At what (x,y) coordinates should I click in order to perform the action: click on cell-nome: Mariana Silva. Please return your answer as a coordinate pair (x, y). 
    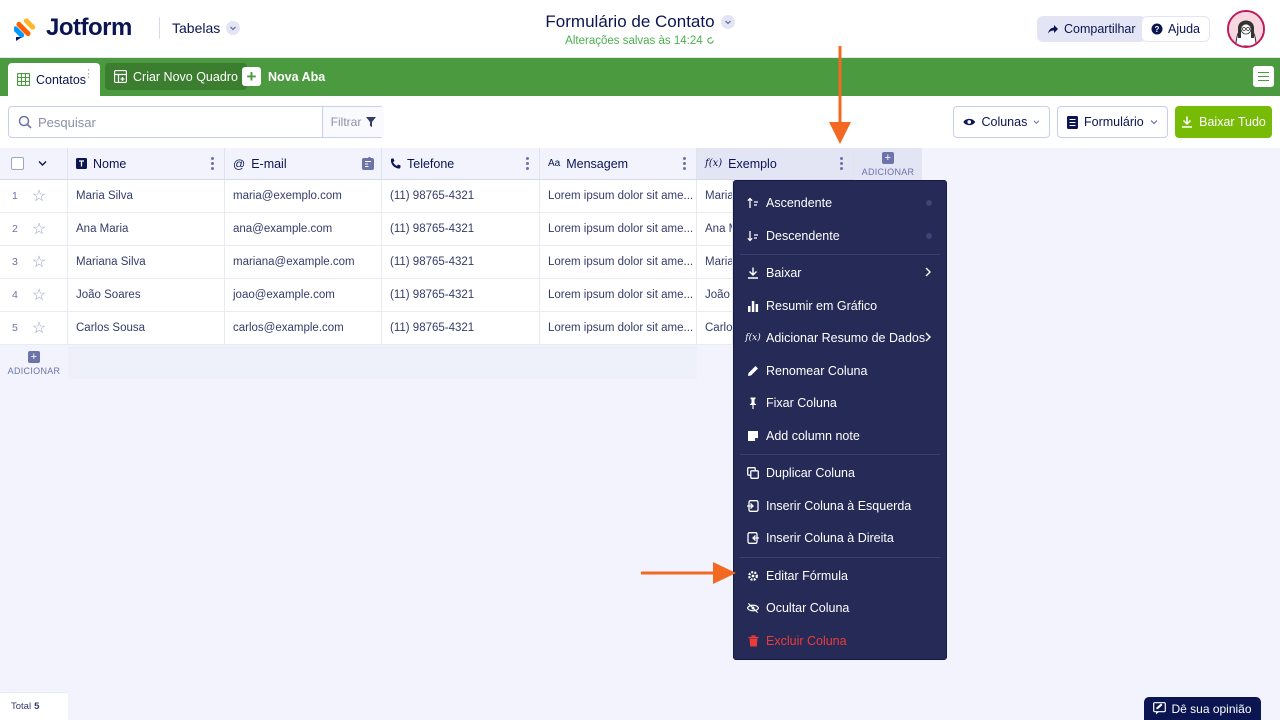
    Looking at the image, I should click on (146, 262).